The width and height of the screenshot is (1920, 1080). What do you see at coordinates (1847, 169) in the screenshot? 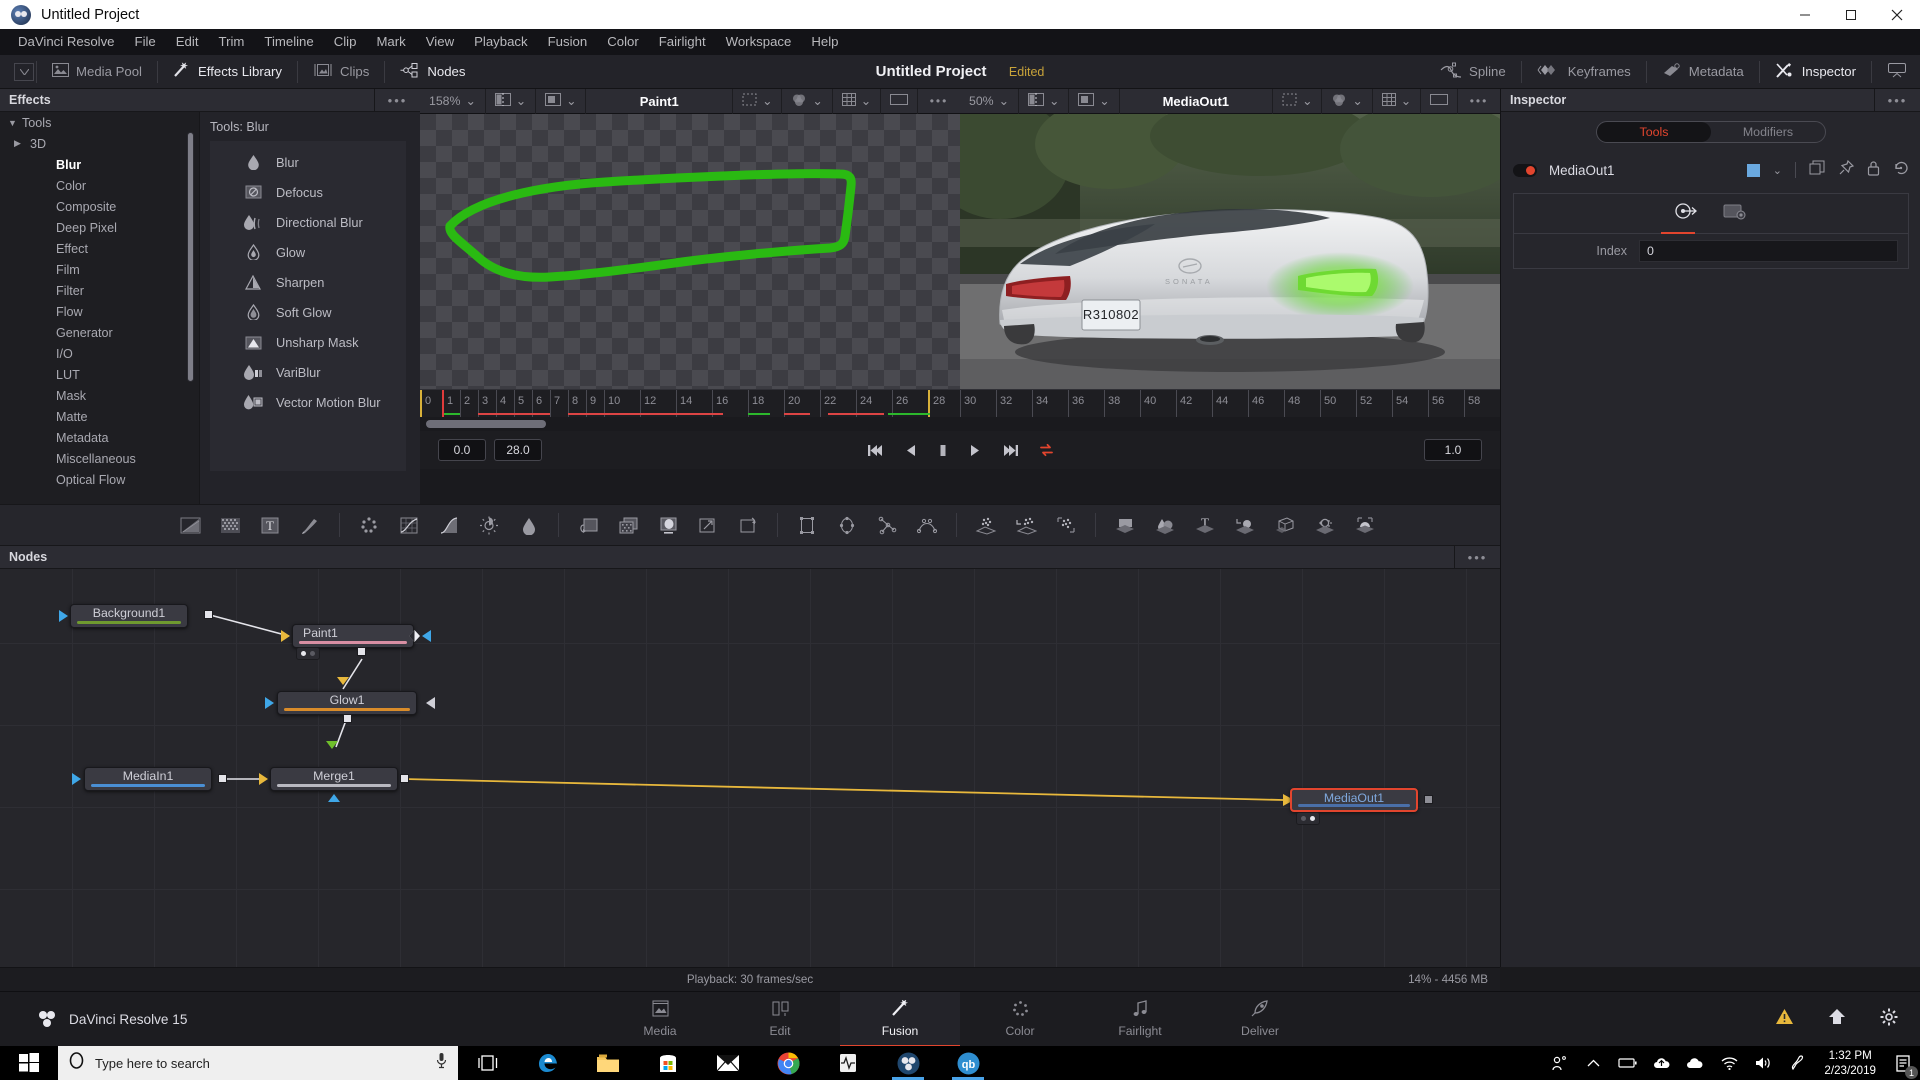
I see `pin-icon` at bounding box center [1847, 169].